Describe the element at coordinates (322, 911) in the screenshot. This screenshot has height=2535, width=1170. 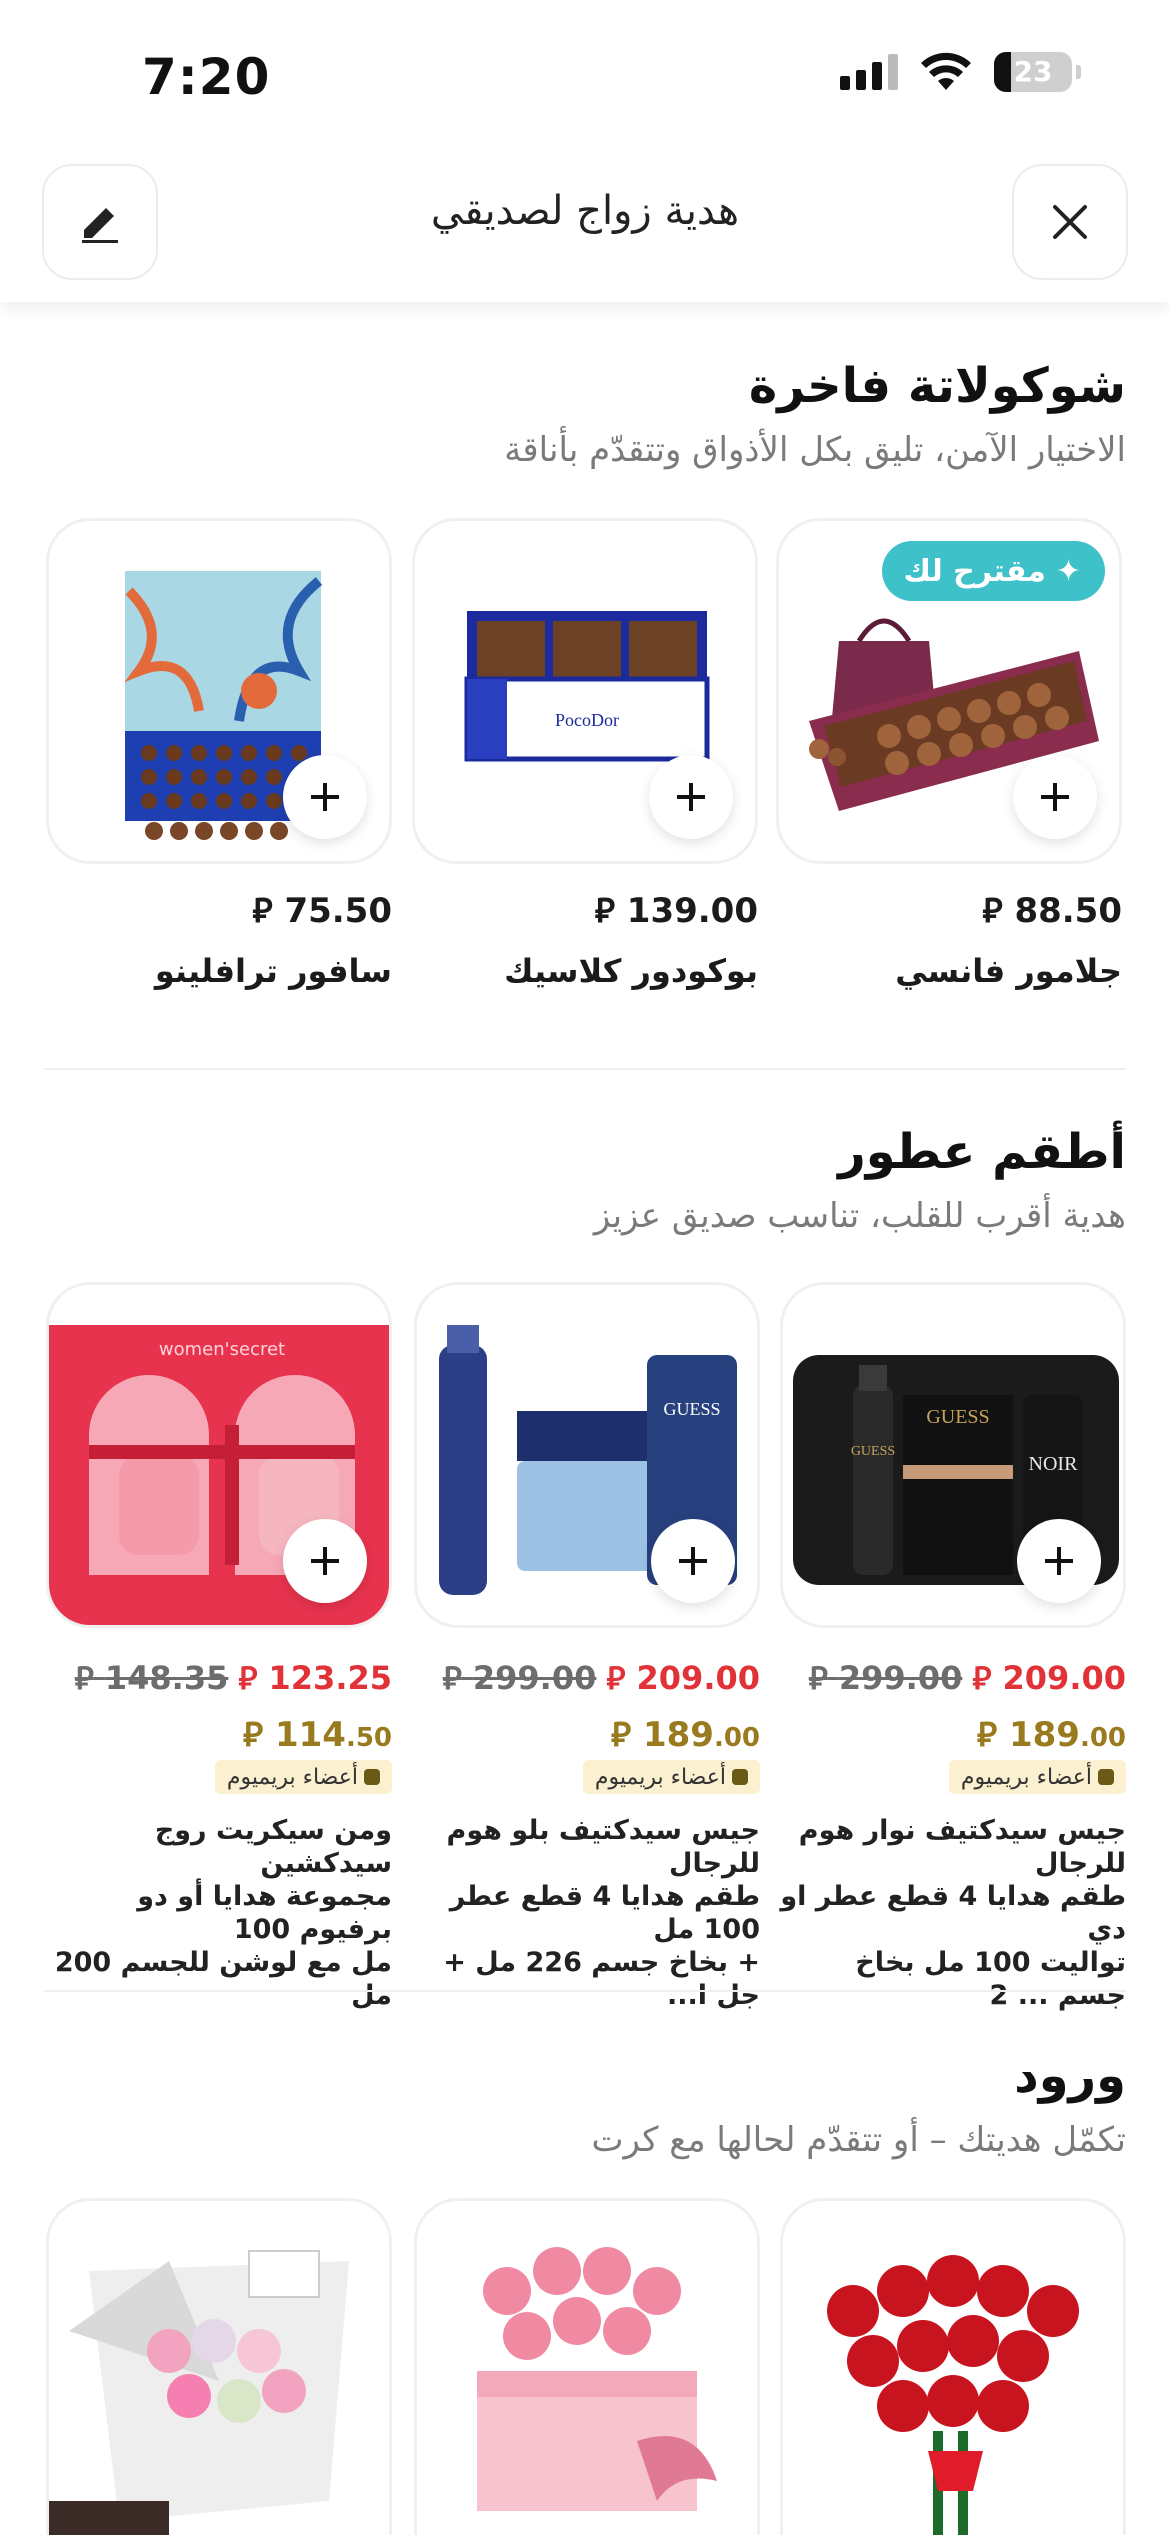
I see `product-price: ⃁ 75.50` at that location.